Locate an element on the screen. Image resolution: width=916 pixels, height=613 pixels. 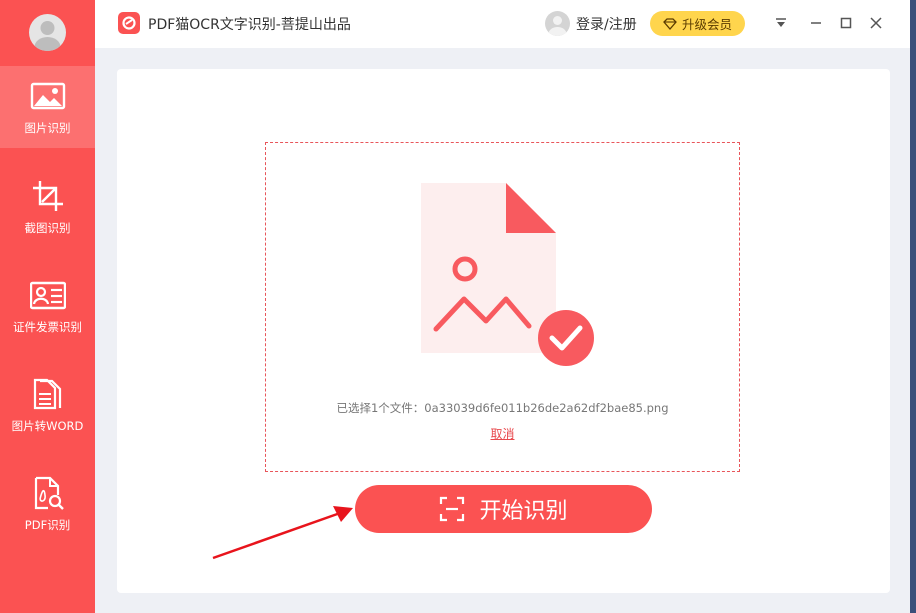
upgrade-vip-label: 升级会员 is located at coordinates (706, 24).